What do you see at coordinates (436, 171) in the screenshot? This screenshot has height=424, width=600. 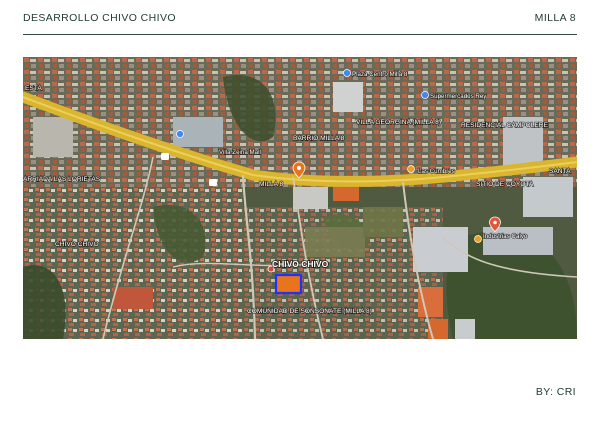 I see `label-las-cumbres: Las Cumbres` at bounding box center [436, 171].